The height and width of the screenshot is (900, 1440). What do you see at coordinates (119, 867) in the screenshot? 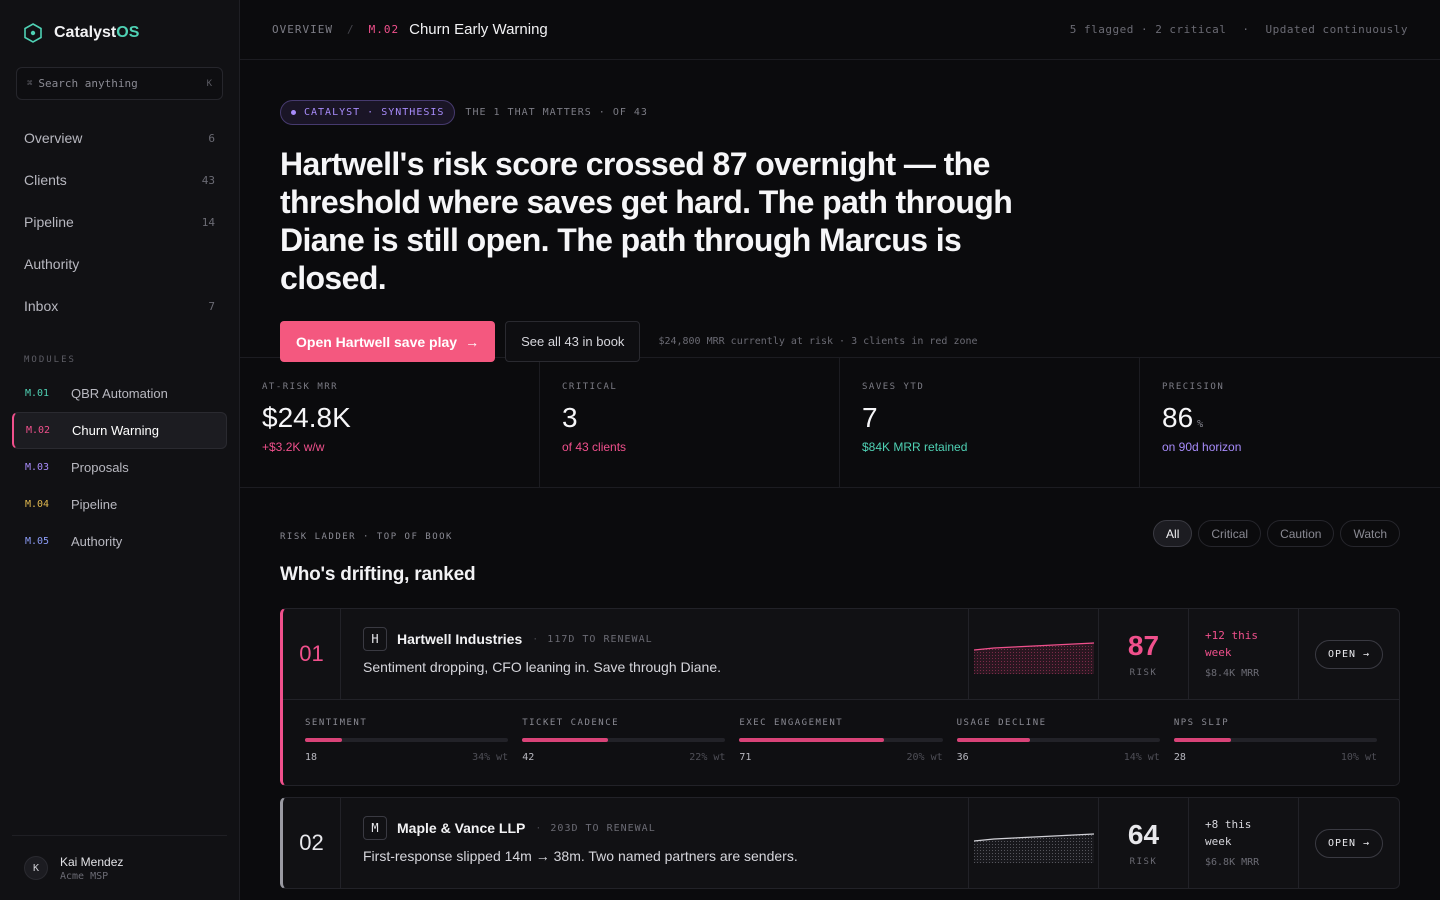
I see `user-profile: K Kai Mendez Acme MSP` at bounding box center [119, 867].